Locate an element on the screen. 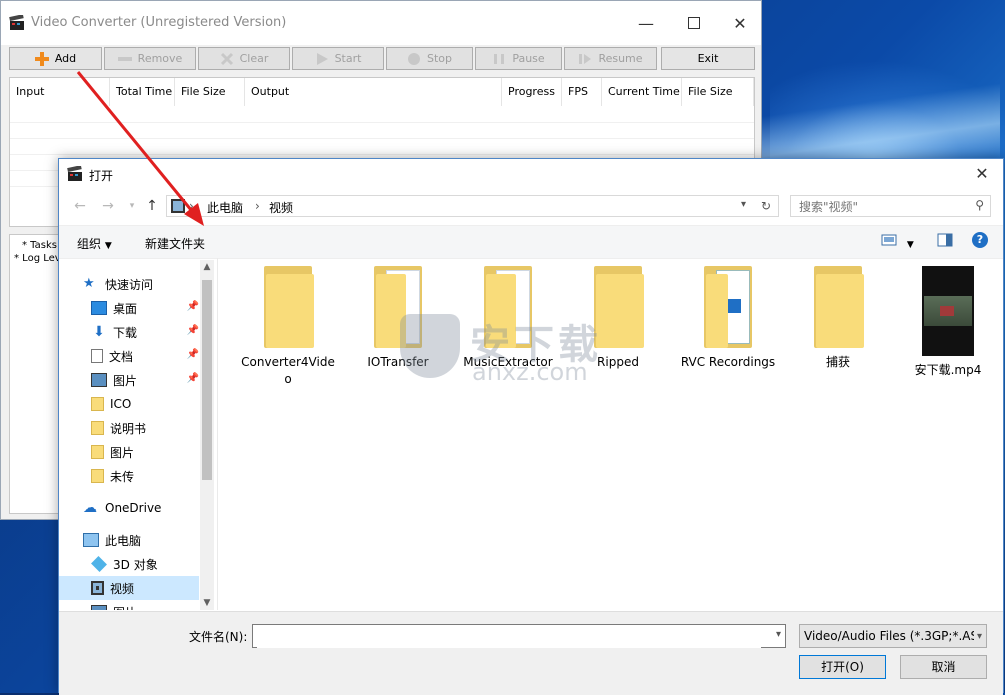 This screenshot has height=695, width=1005. cancel-button: 取消 is located at coordinates (943, 667).